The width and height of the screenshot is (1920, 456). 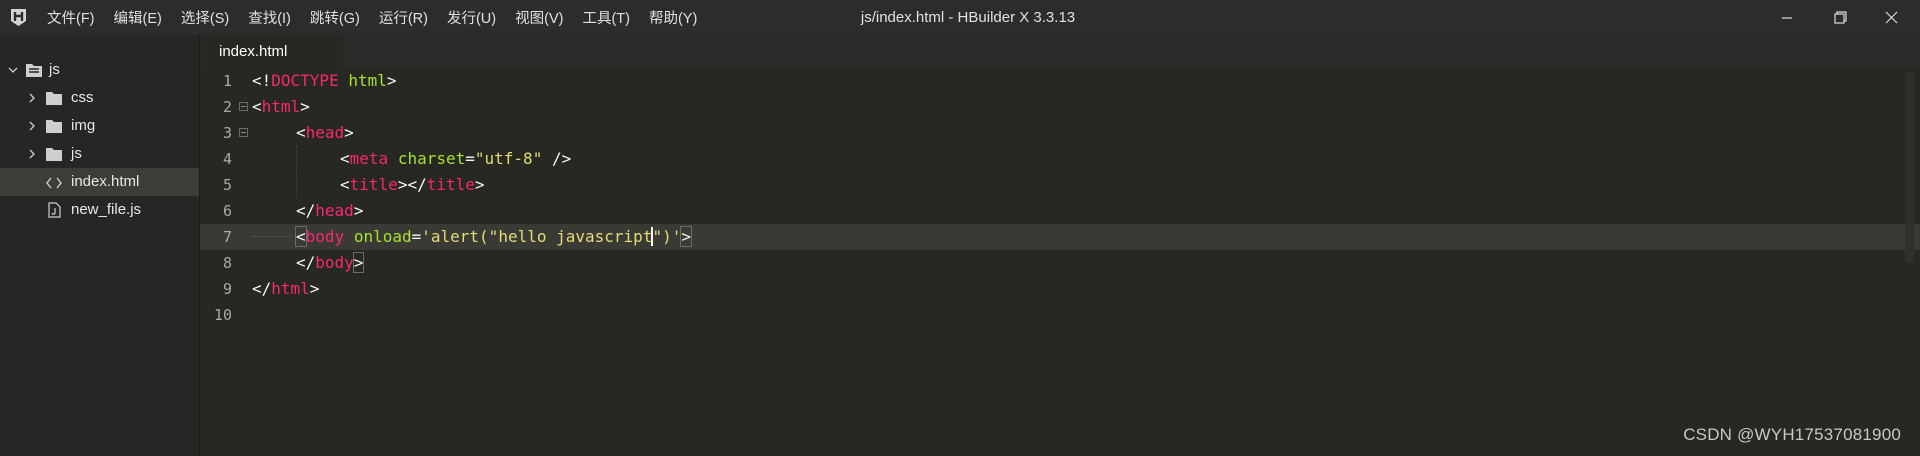 What do you see at coordinates (13, 70) in the screenshot?
I see `chevron-down-icon` at bounding box center [13, 70].